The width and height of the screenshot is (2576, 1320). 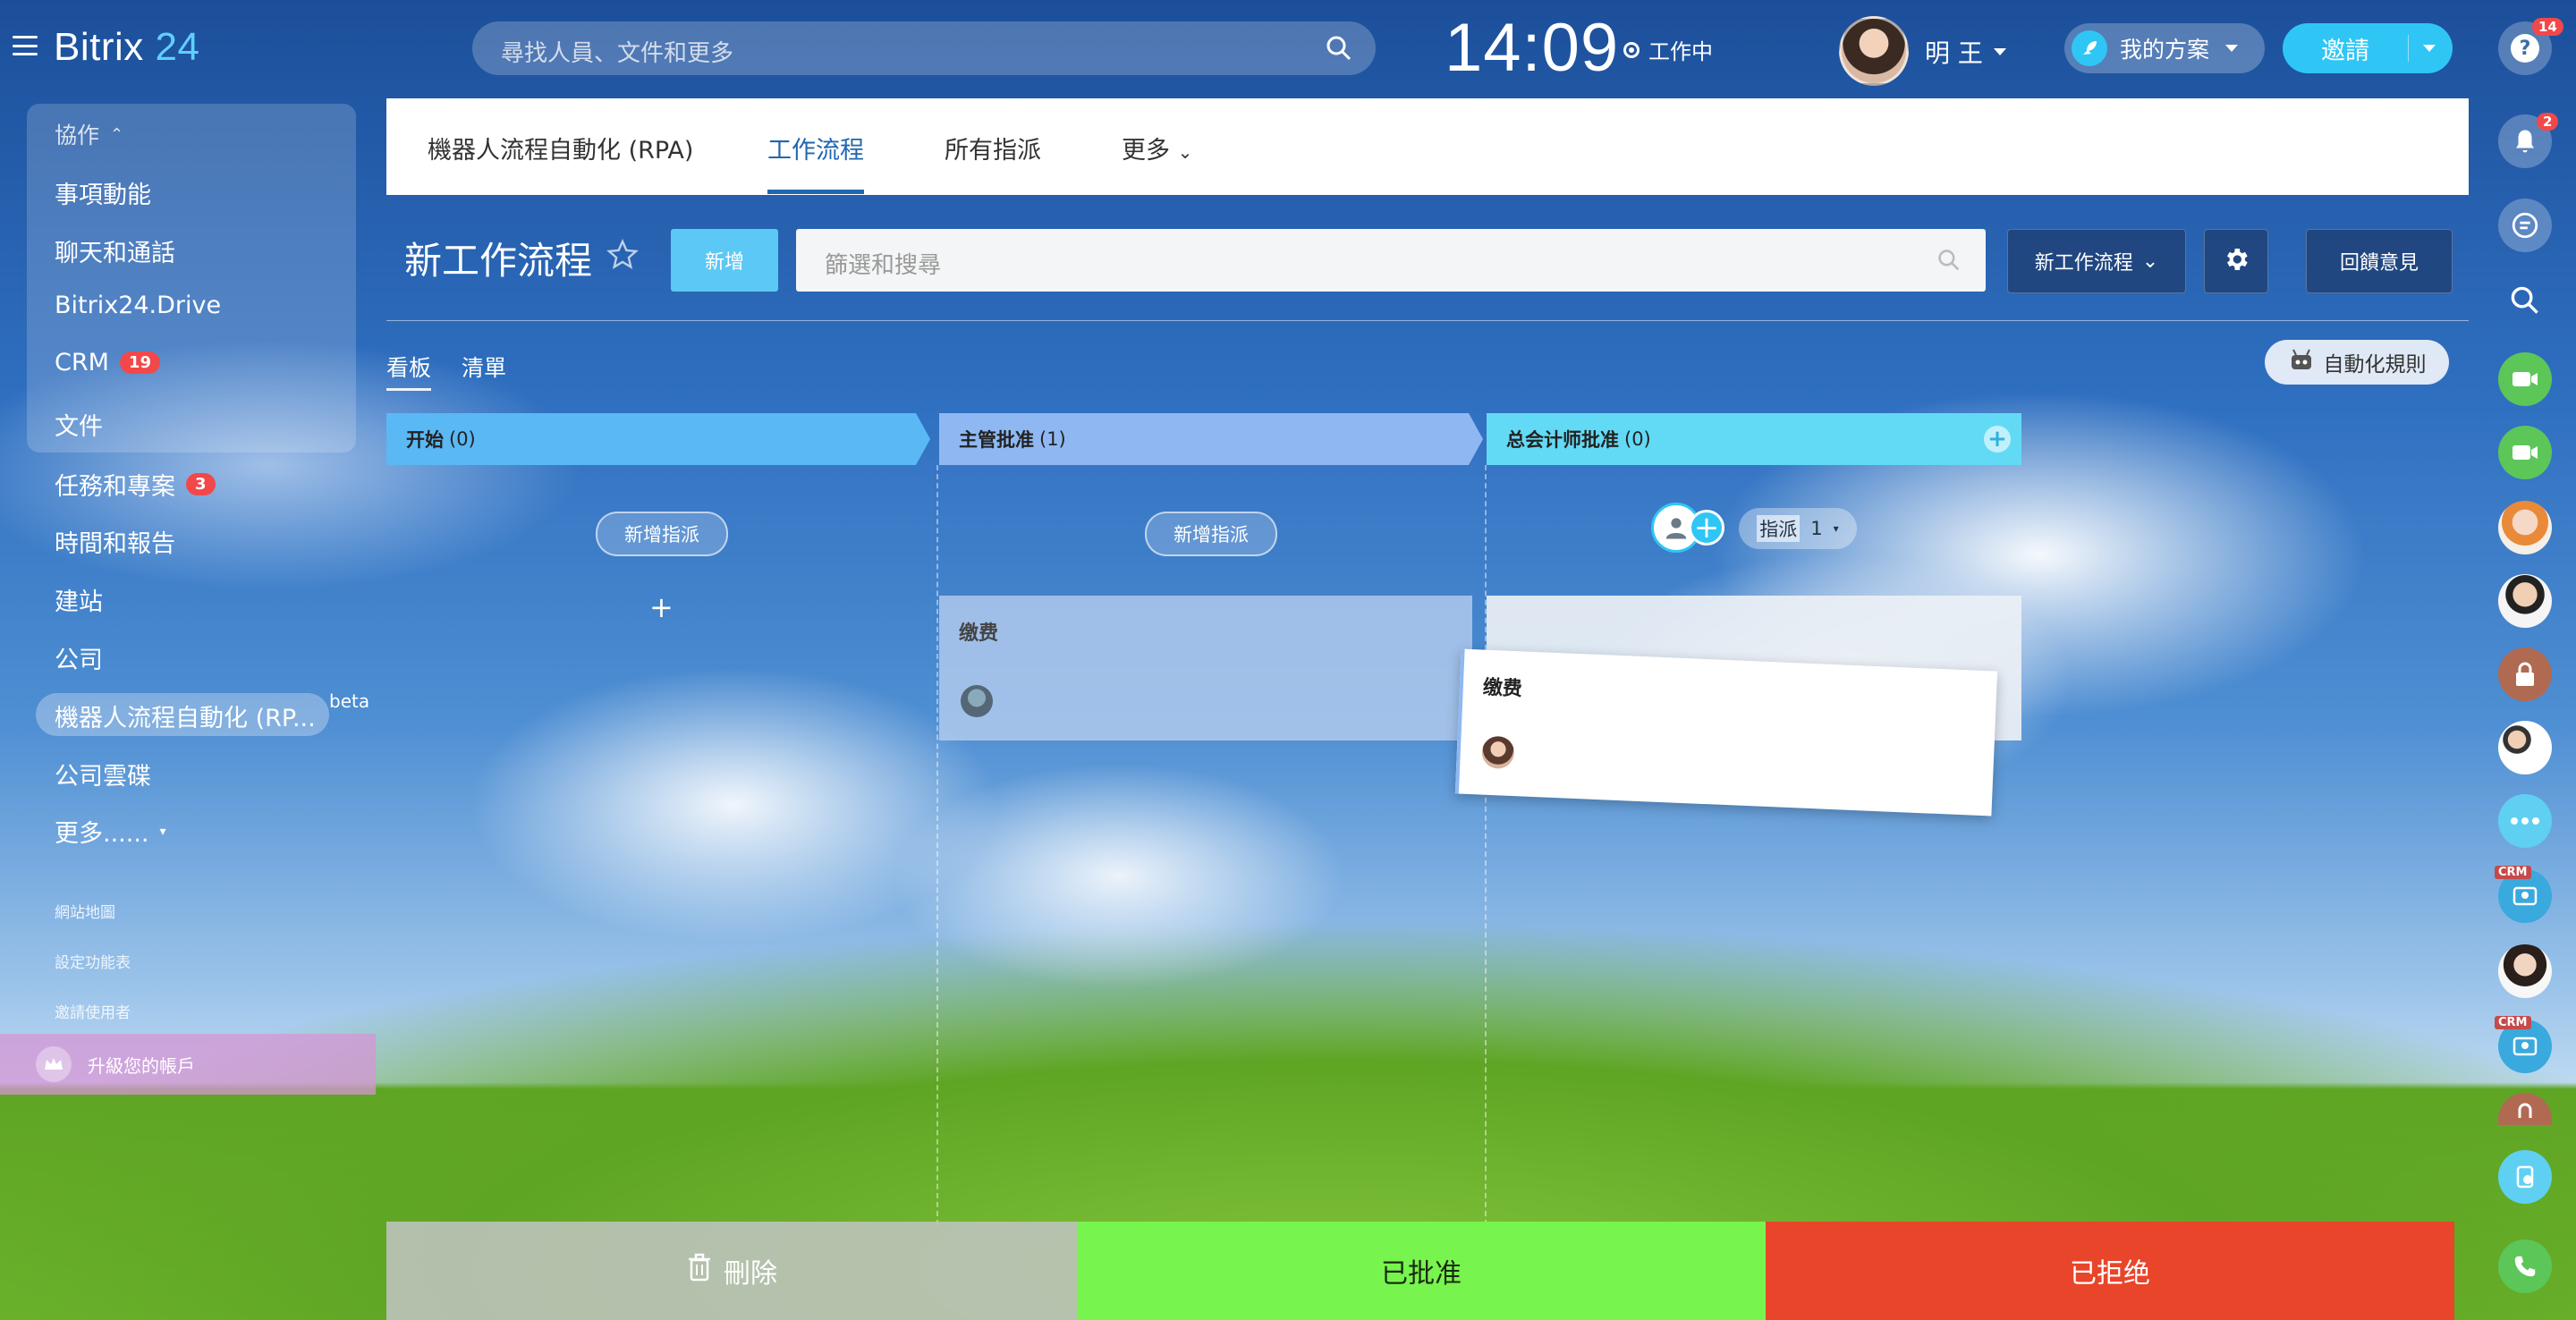 What do you see at coordinates (138, 305) in the screenshot?
I see `sidebar-item-drive: Bitrix24.Drive` at bounding box center [138, 305].